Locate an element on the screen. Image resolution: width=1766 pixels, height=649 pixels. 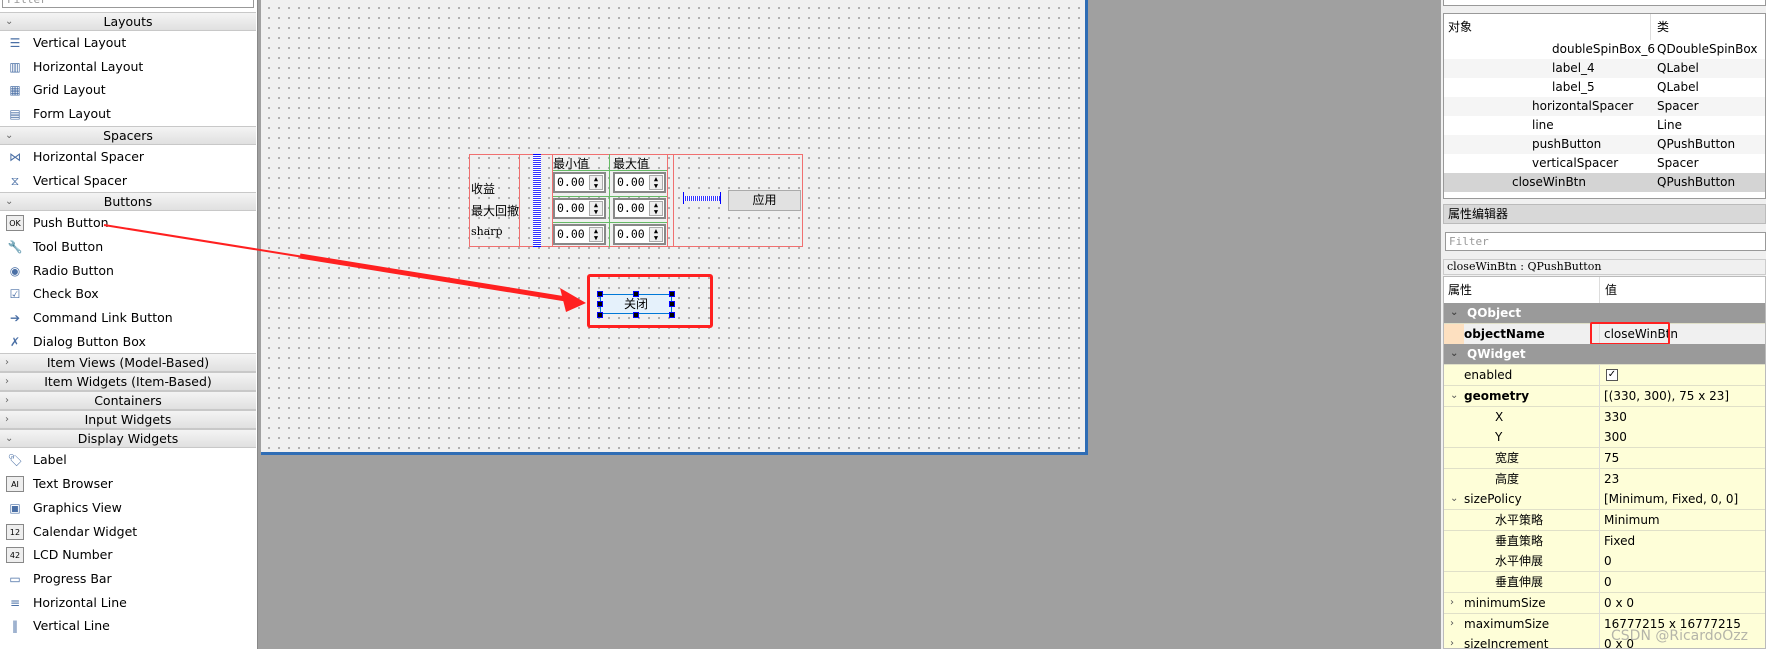
property-row: 垂直策略 Fixed is located at coordinates (1604, 541).